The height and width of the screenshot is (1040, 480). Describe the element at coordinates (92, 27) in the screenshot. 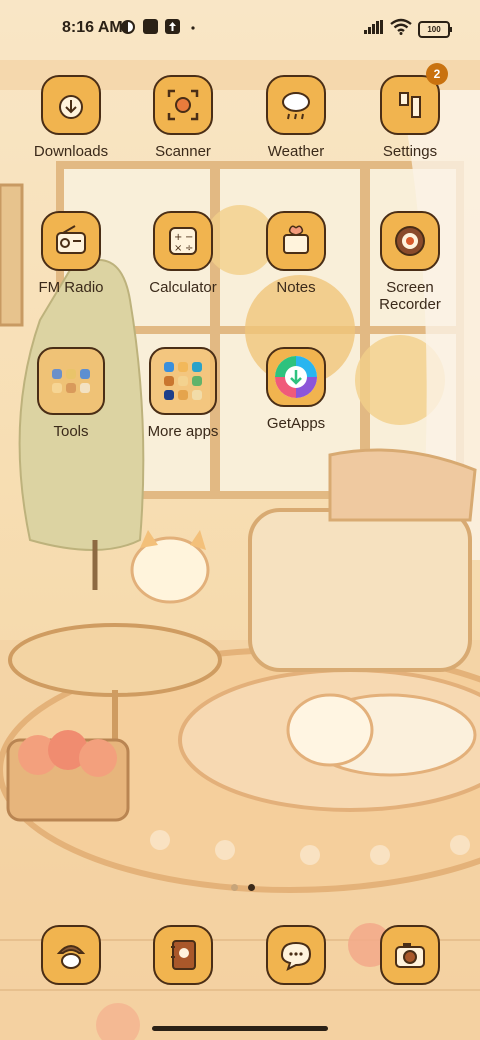

I see `clock: 8:16 AM` at that location.